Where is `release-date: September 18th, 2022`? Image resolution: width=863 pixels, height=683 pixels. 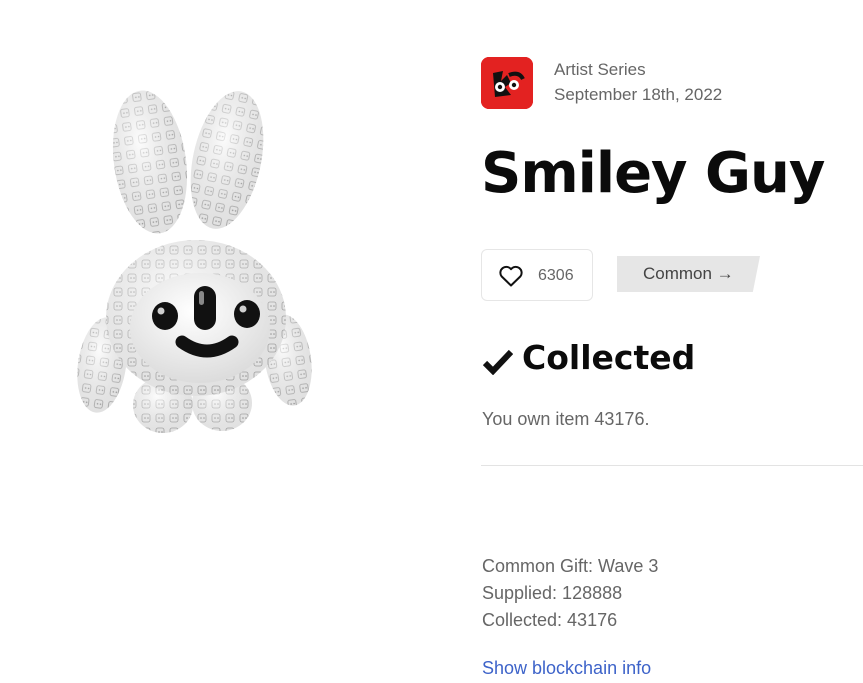
release-date: September 18th, 2022 is located at coordinates (638, 94).